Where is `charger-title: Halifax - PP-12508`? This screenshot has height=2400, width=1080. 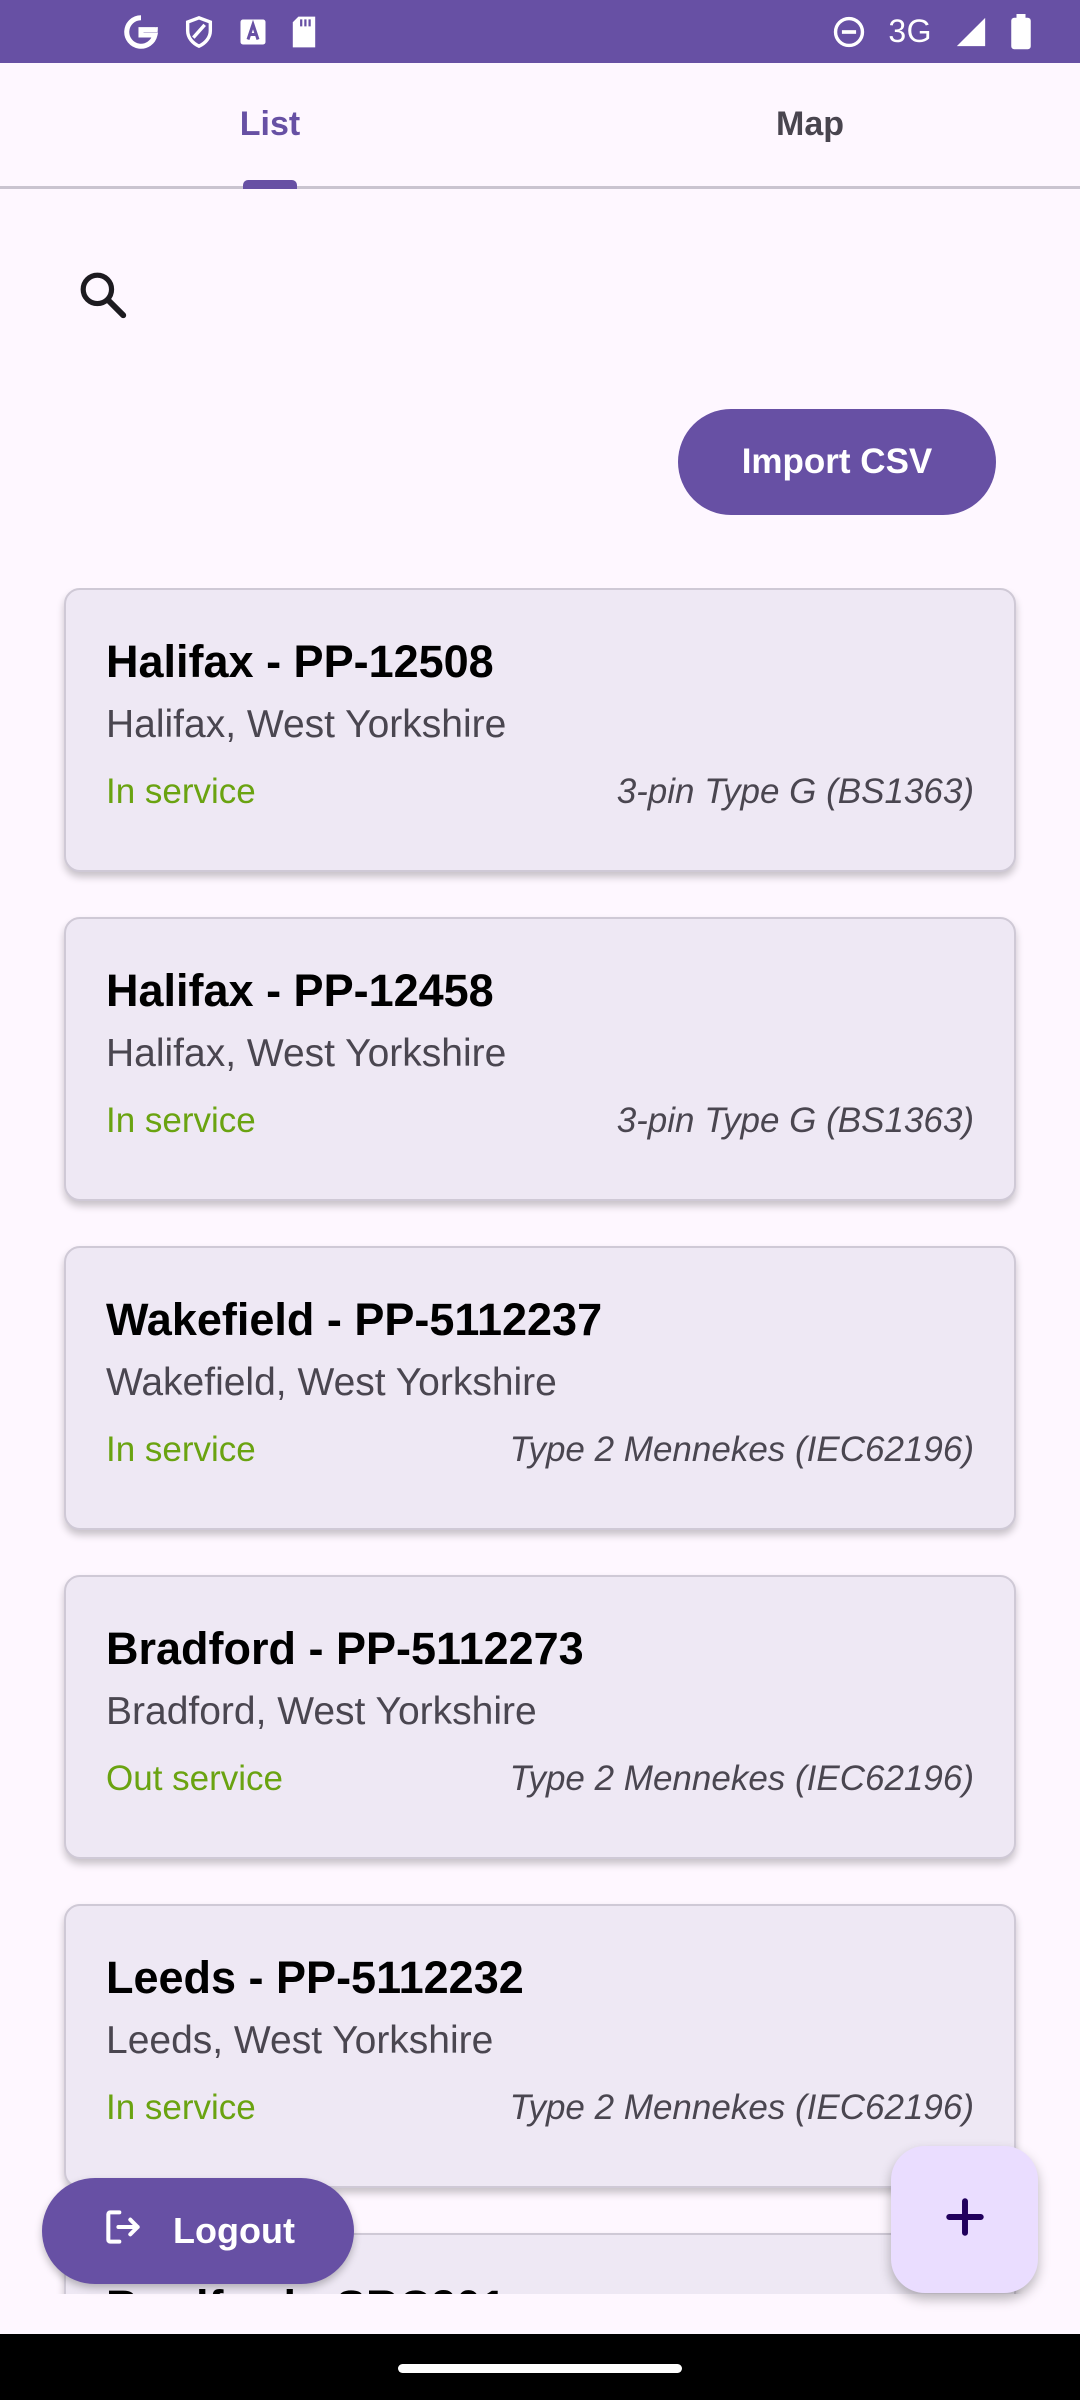
charger-title: Halifax - PP-12508 is located at coordinates (300, 661).